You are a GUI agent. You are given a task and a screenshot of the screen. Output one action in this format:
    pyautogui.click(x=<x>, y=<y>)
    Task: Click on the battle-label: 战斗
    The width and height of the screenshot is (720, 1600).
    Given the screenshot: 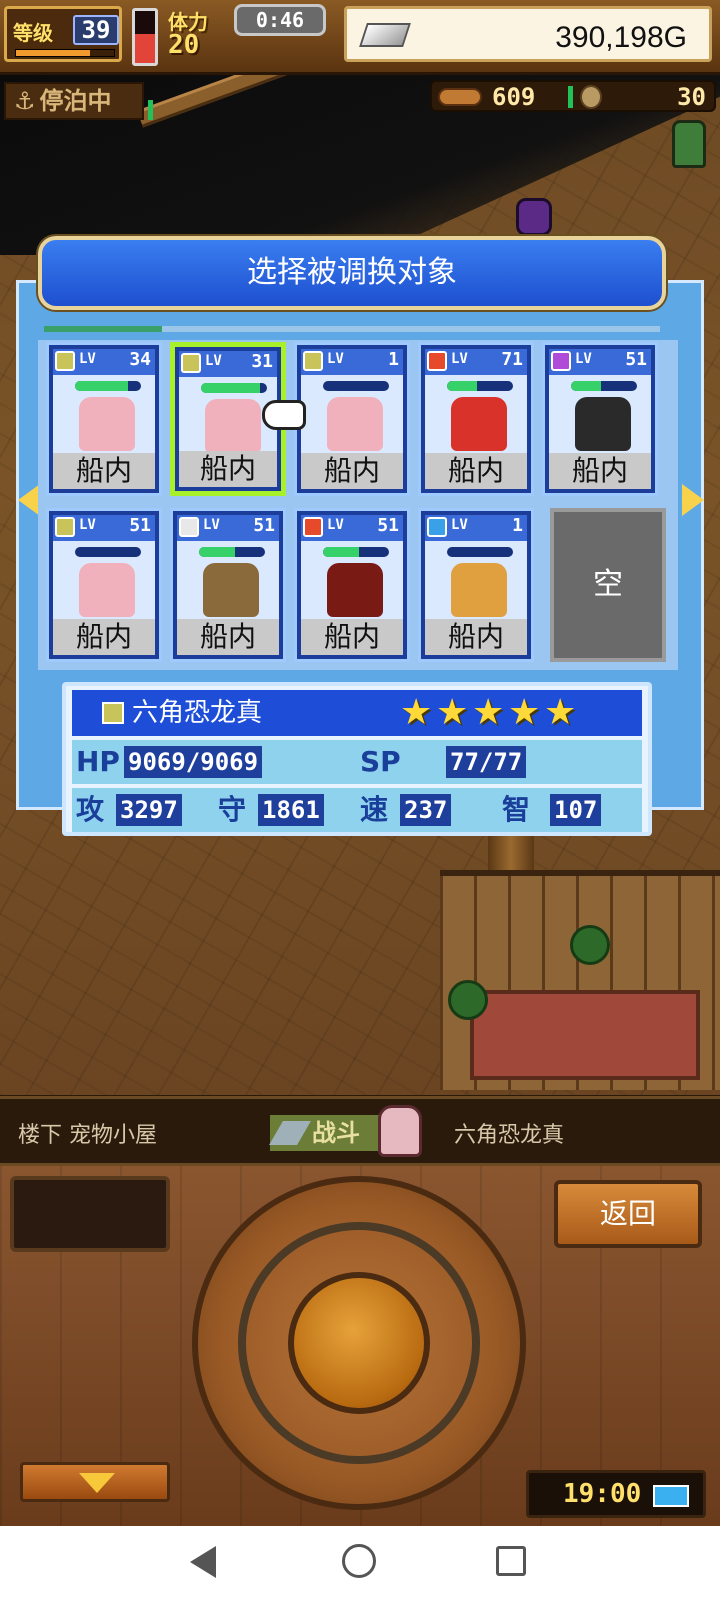 What is the action you would take?
    pyautogui.click(x=336, y=1133)
    